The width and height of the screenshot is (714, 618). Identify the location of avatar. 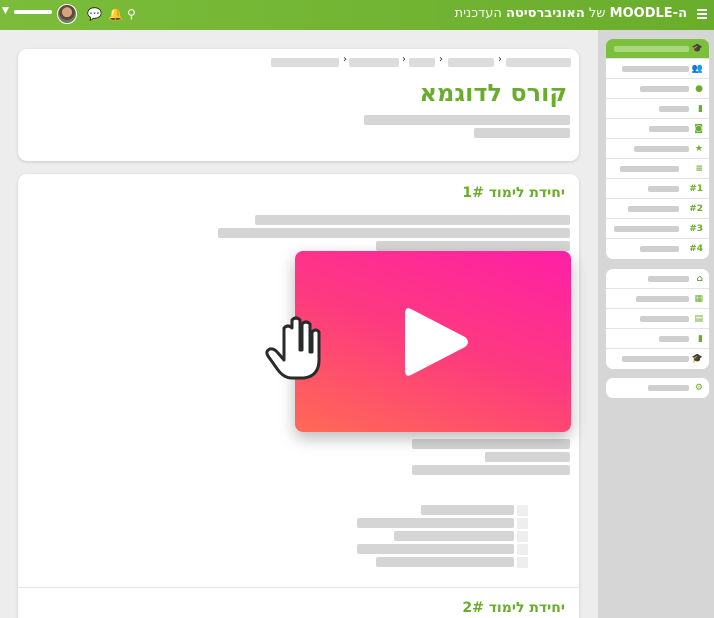
(67, 14).